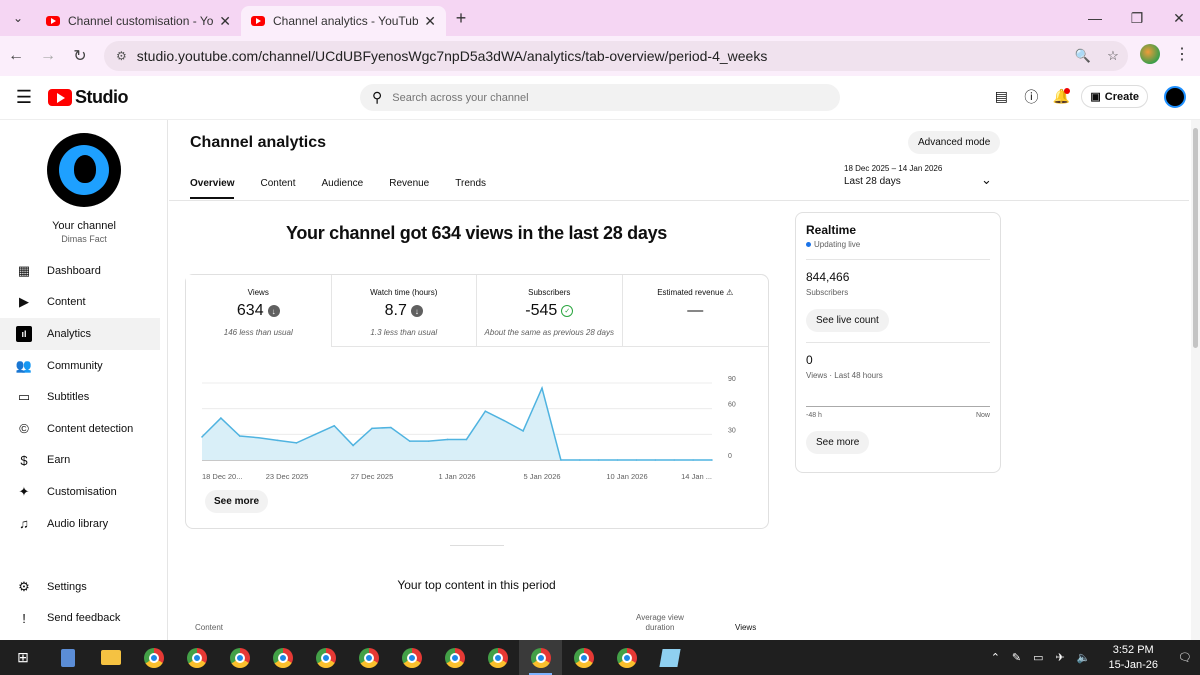 The image size is (1200, 675). I want to click on back-icon: ←, so click(16, 56).